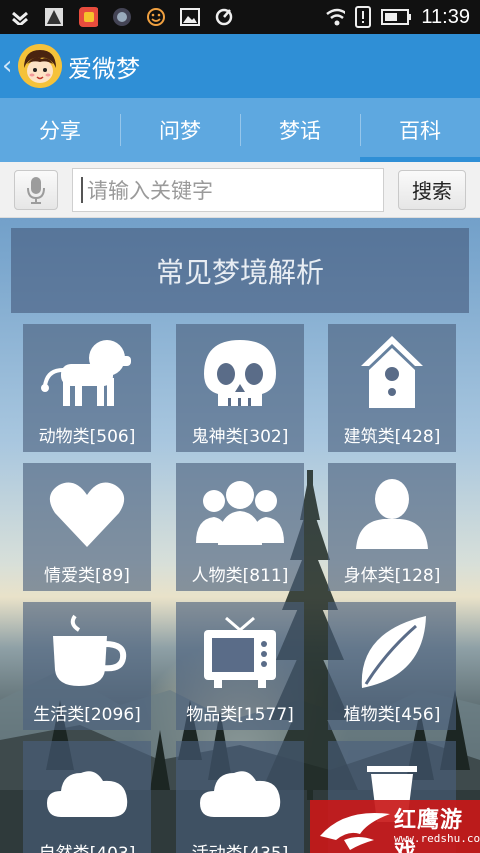  Describe the element at coordinates (156, 17) in the screenshot. I see `face-icon` at that location.